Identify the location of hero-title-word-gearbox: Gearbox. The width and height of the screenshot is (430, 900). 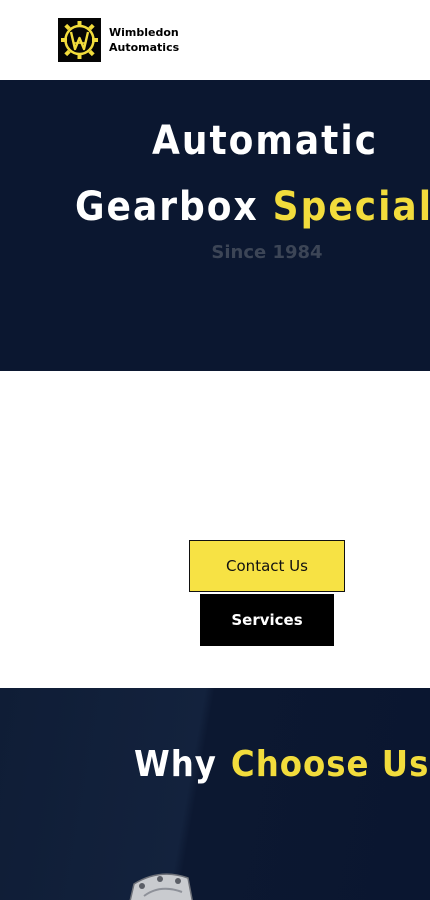
(167, 207).